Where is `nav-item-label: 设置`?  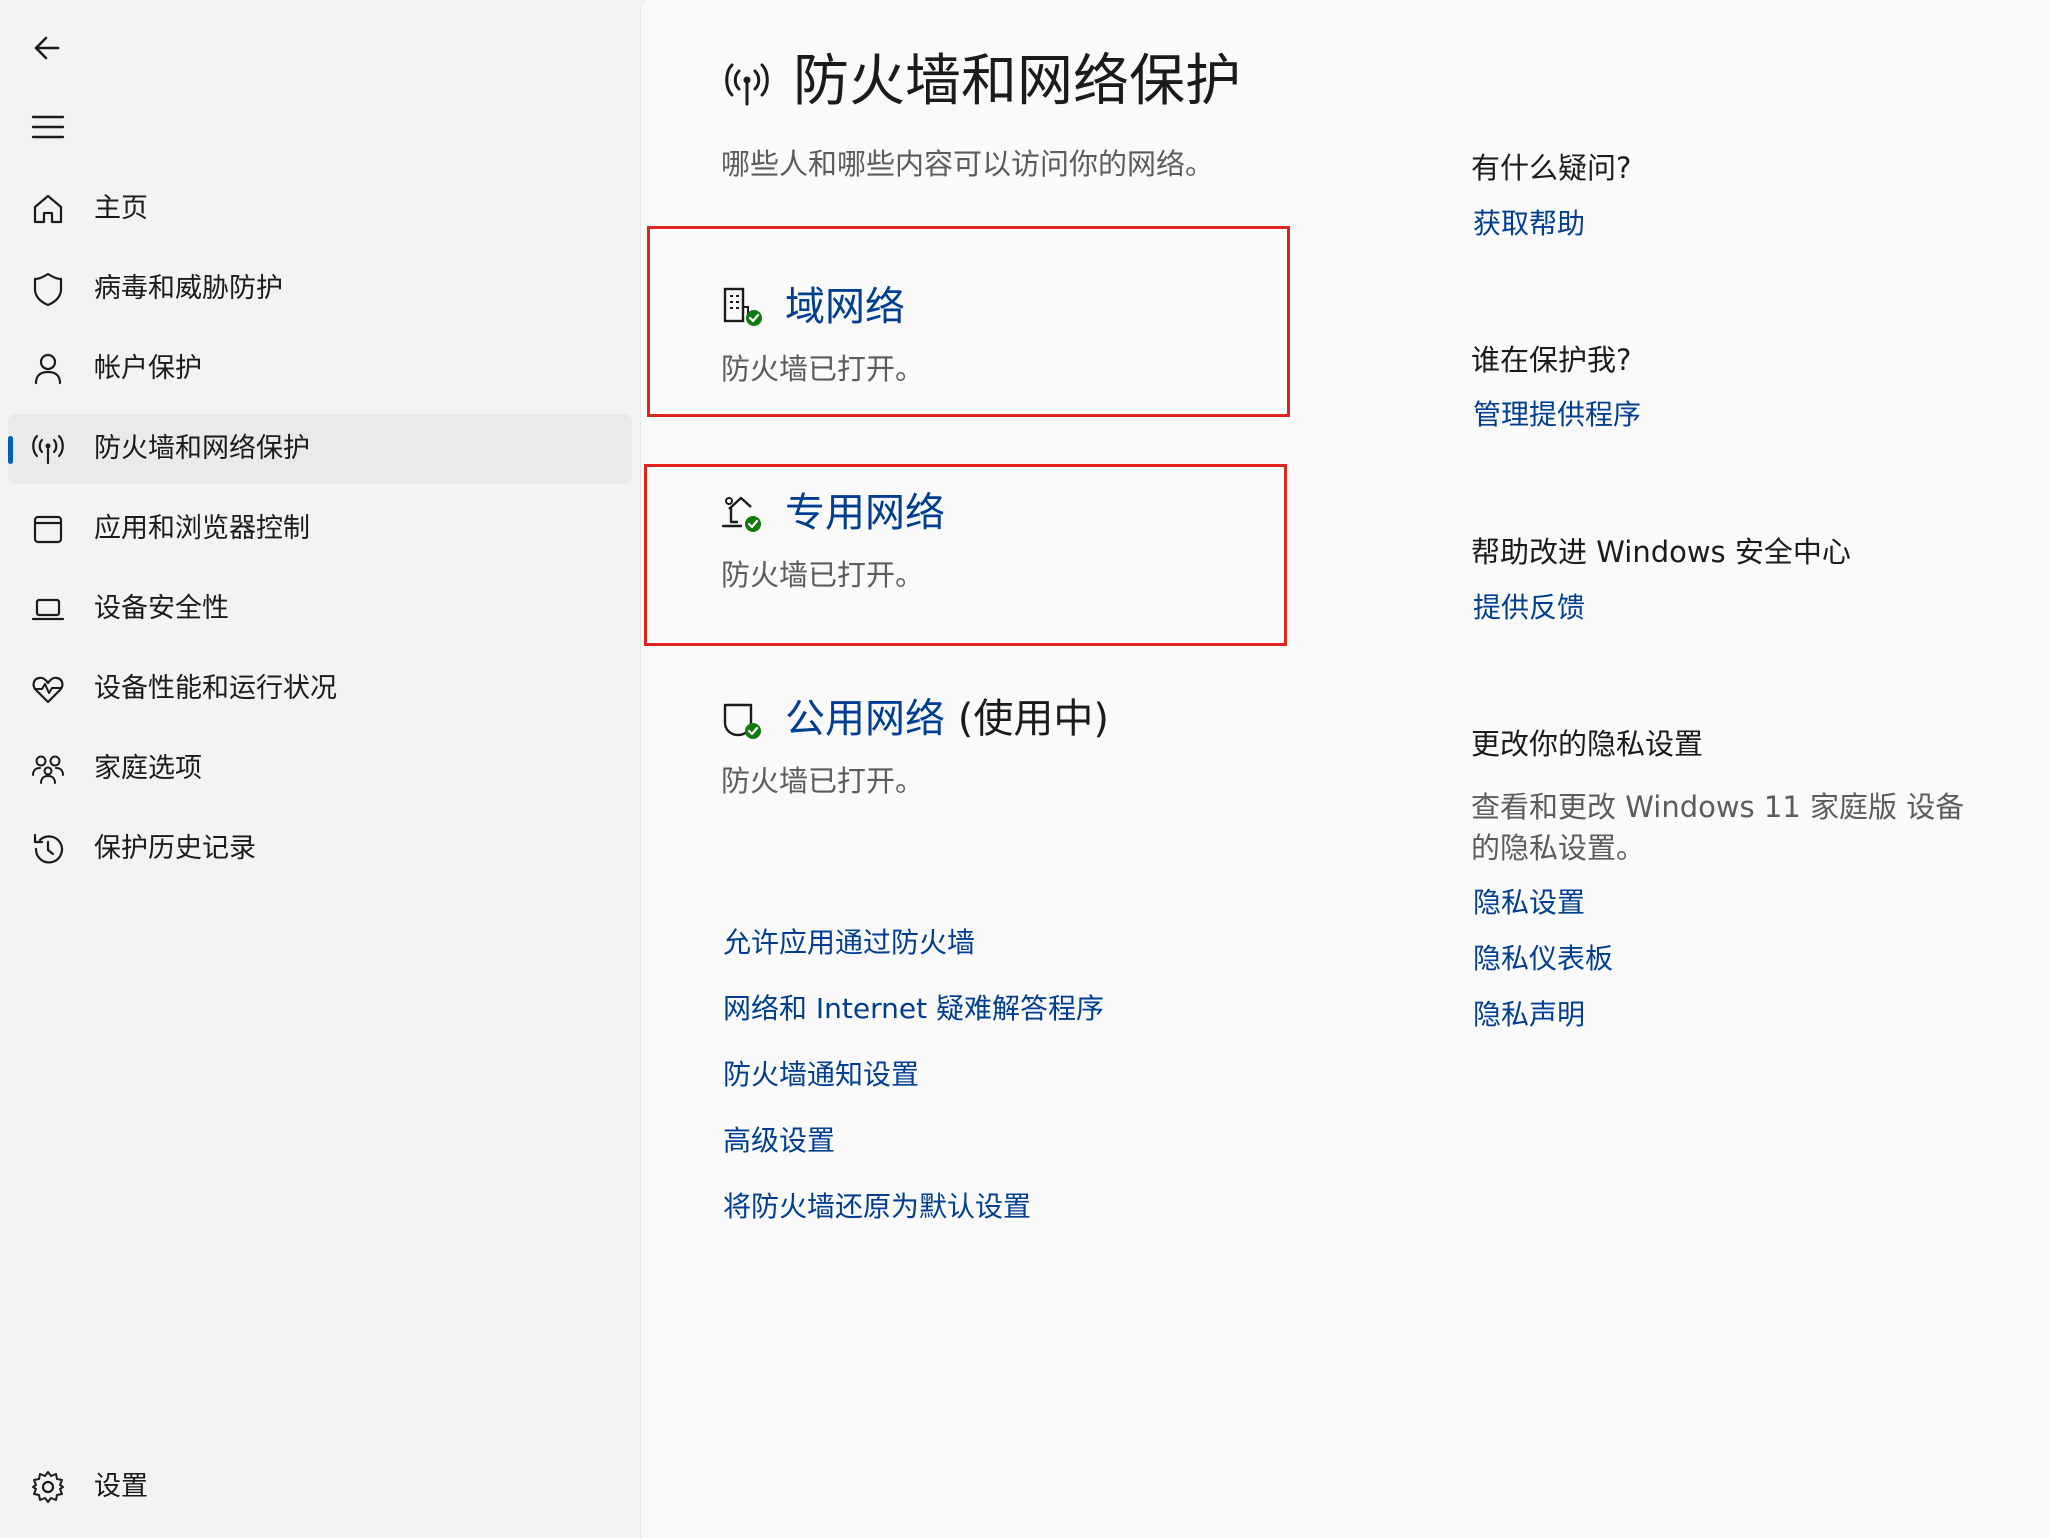
nav-item-label: 设置 is located at coordinates (121, 1486).